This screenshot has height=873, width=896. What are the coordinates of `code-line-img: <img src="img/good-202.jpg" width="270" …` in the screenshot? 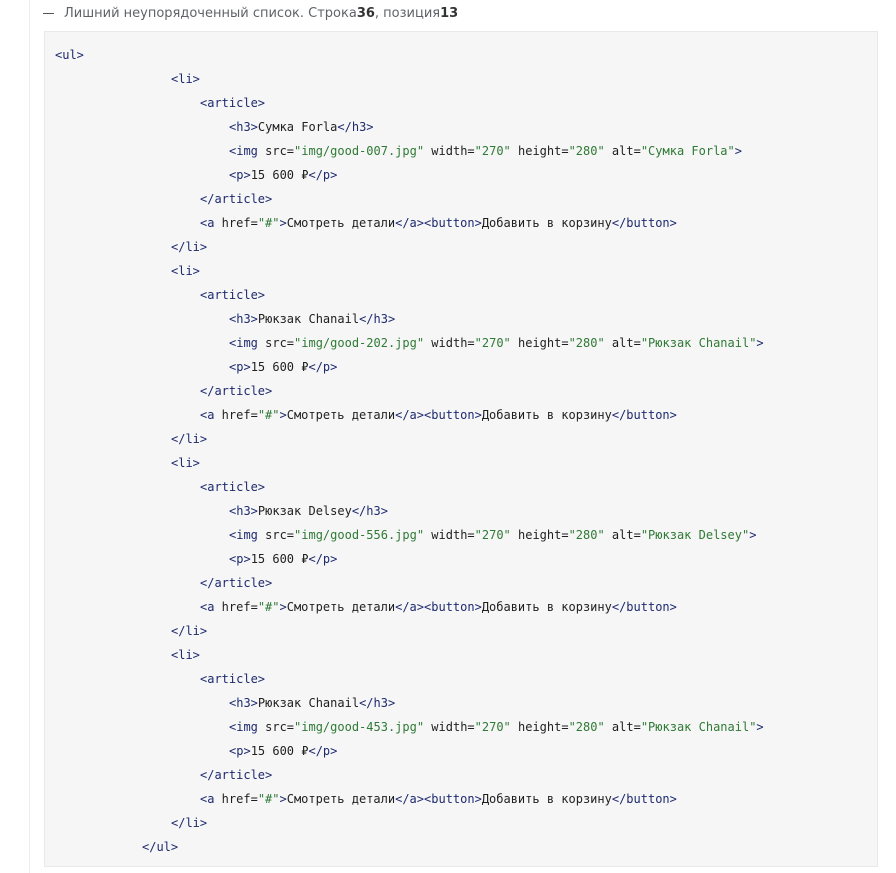 It's located at (496, 343).